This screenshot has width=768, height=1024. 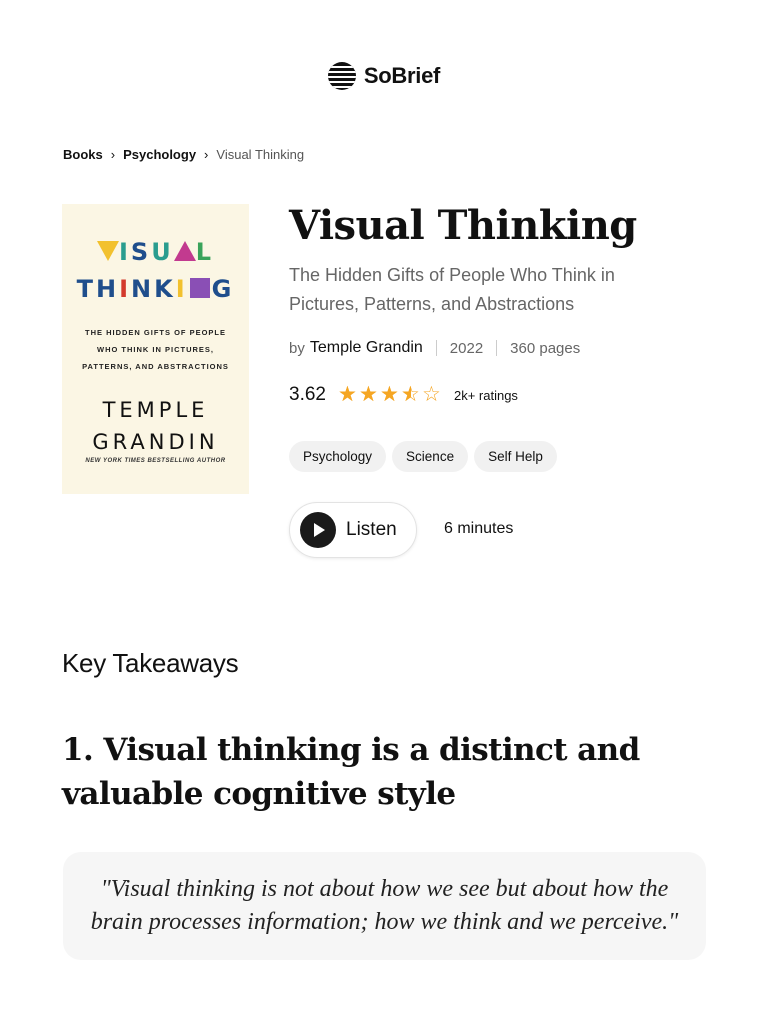 I want to click on tag-self-help: Self Help, so click(x=515, y=456).